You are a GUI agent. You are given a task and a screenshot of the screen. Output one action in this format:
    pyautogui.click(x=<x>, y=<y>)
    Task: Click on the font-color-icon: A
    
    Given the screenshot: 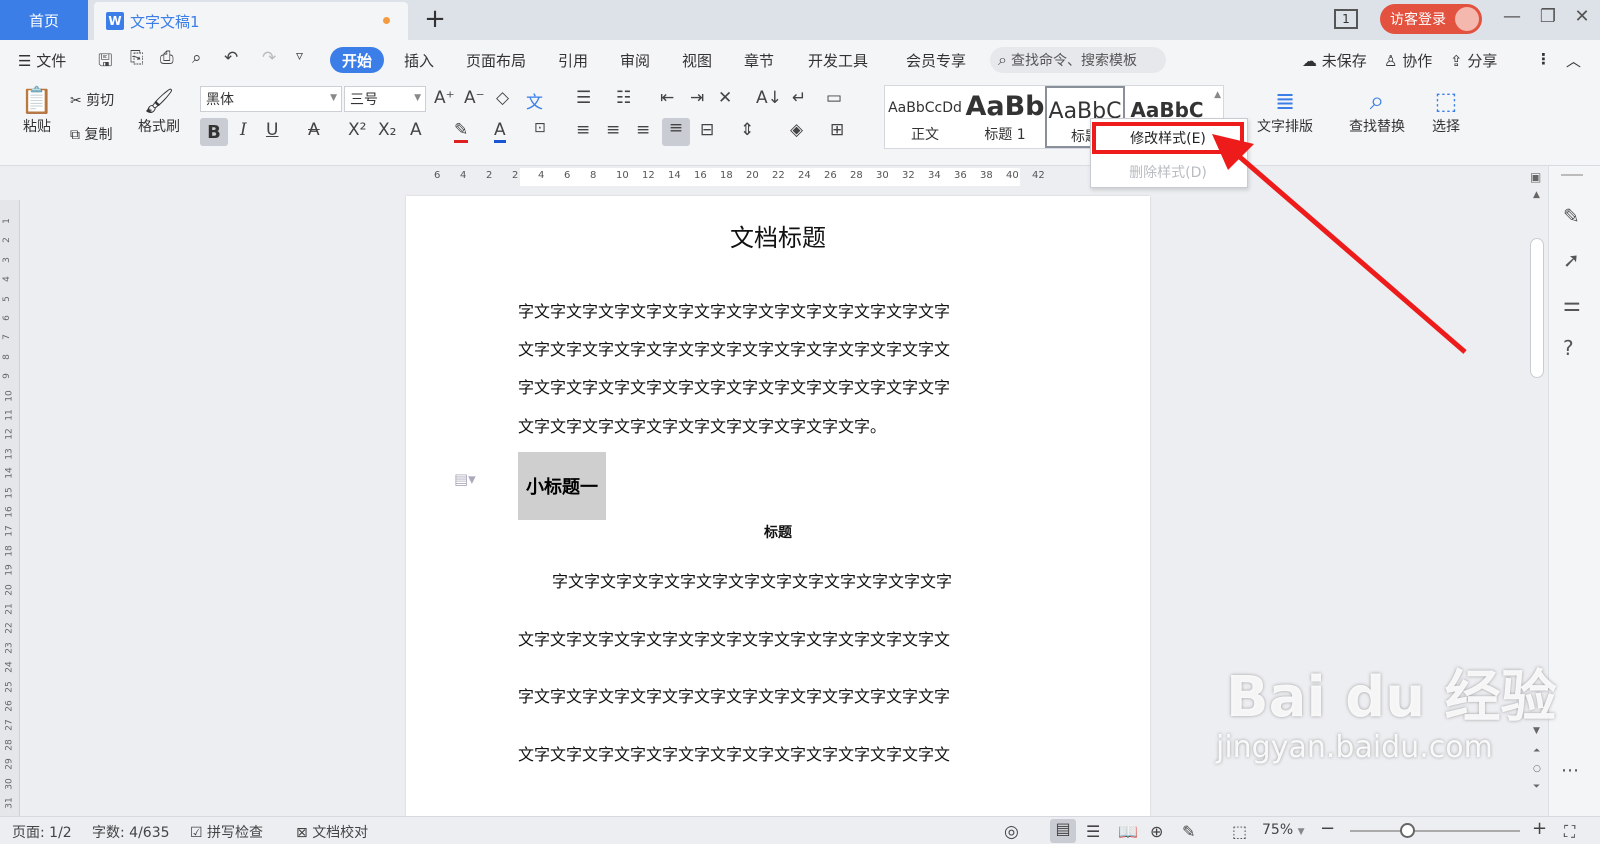 What is the action you would take?
    pyautogui.click(x=500, y=131)
    